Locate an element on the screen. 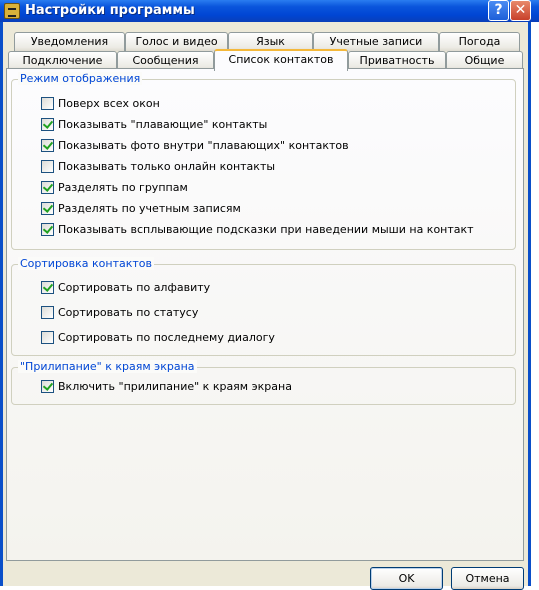 The image size is (539, 590). checkbox-label: Включить "прилипание" к краям экрана is located at coordinates (175, 386).